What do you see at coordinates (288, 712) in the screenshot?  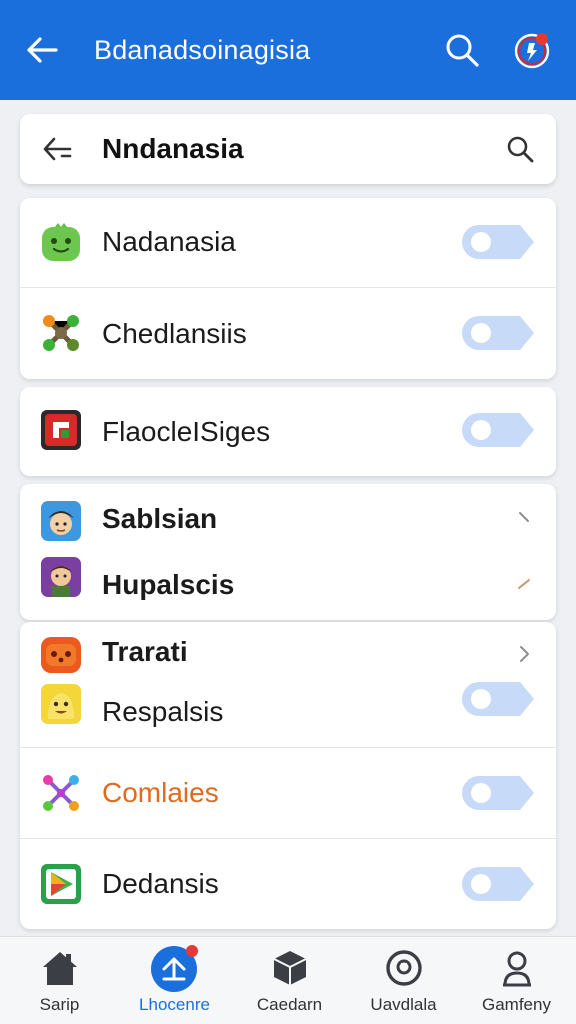 I see `list-item: Respalsis` at bounding box center [288, 712].